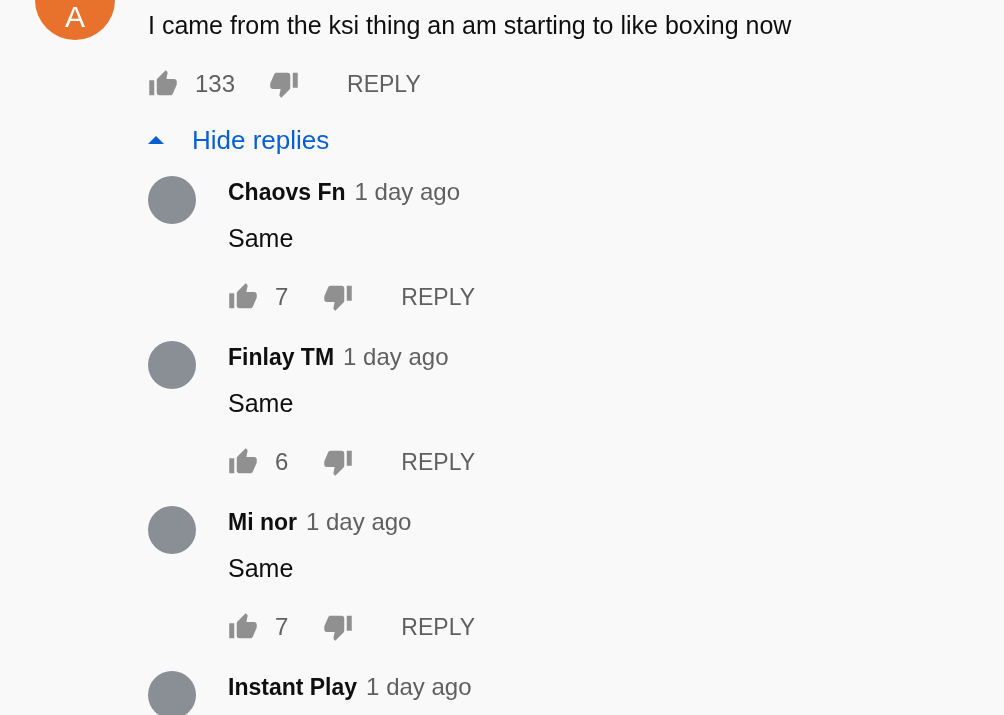 The width and height of the screenshot is (1004, 715). I want to click on author-name: Finlay TM, so click(281, 357).